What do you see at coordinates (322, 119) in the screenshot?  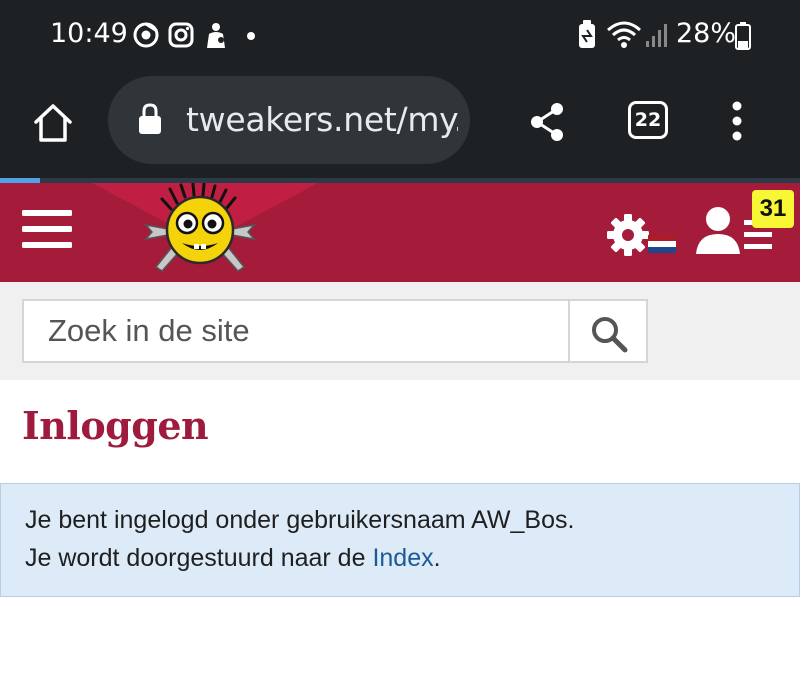 I see `url-text: tweakers.net/my.` at bounding box center [322, 119].